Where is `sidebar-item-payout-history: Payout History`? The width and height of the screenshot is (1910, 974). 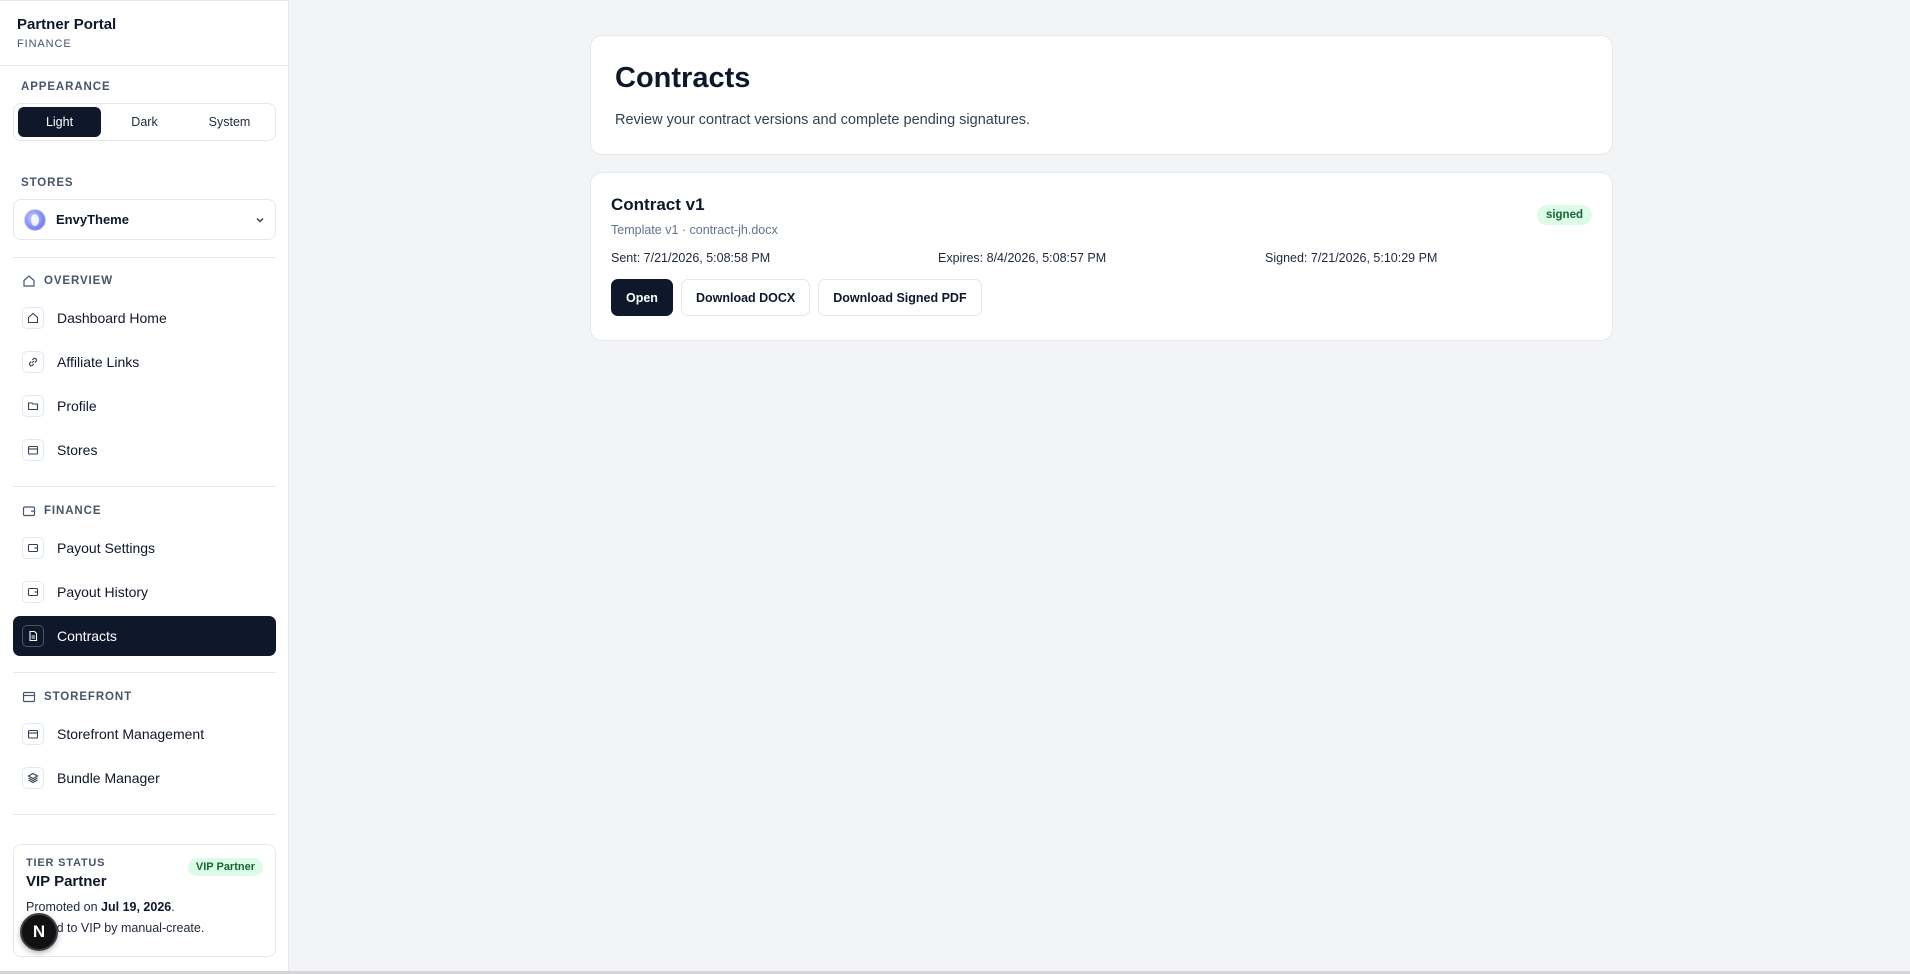
sidebar-item-payout-history: Payout History is located at coordinates (144, 592).